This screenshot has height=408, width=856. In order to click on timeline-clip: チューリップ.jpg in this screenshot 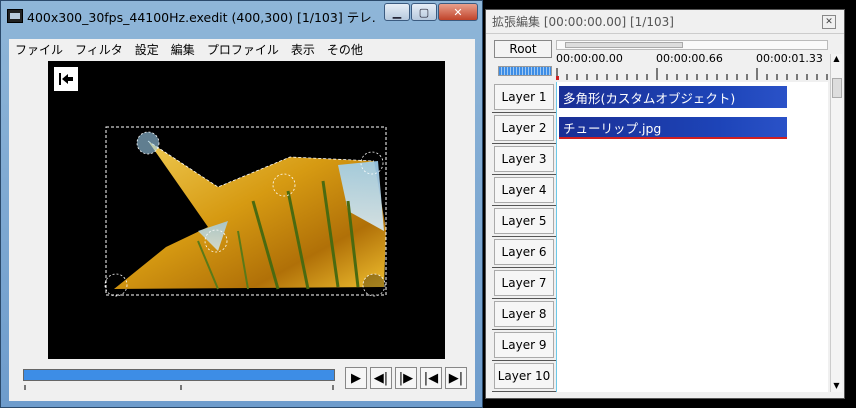, I will do `click(673, 128)`.